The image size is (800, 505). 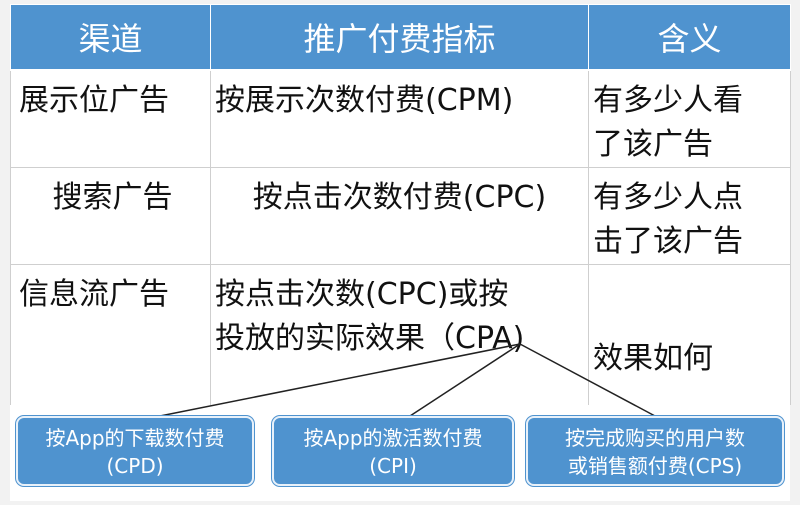 I want to click on callout-cpd: 按App的下载数付费 (CPD), so click(x=135, y=451).